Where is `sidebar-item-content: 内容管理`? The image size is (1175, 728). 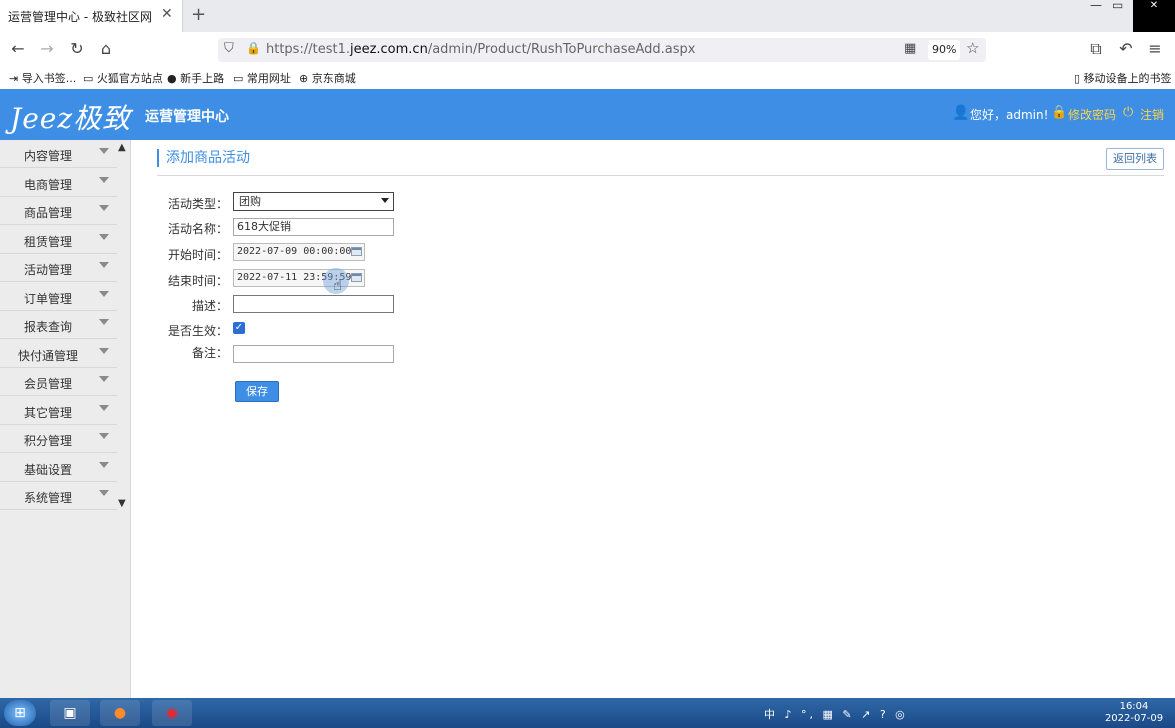
sidebar-item-content: 内容管理 is located at coordinates (58, 154).